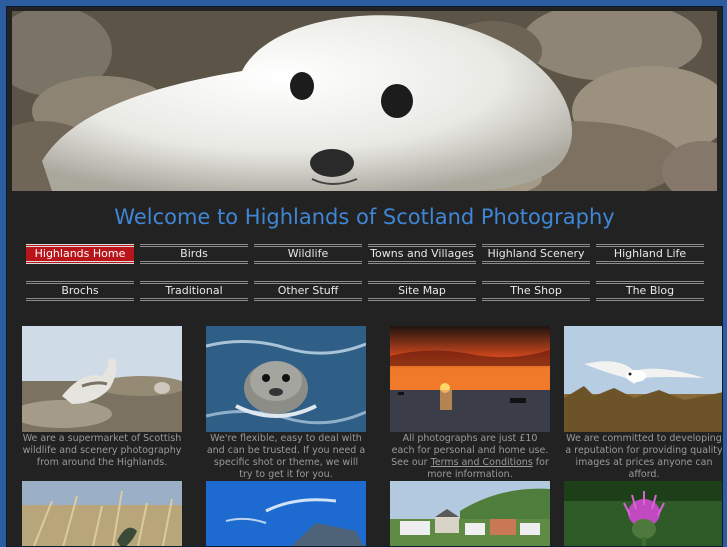 This screenshot has width=727, height=547. Describe the element at coordinates (643, 379) in the screenshot. I see `fulmar-flight-photo` at that location.